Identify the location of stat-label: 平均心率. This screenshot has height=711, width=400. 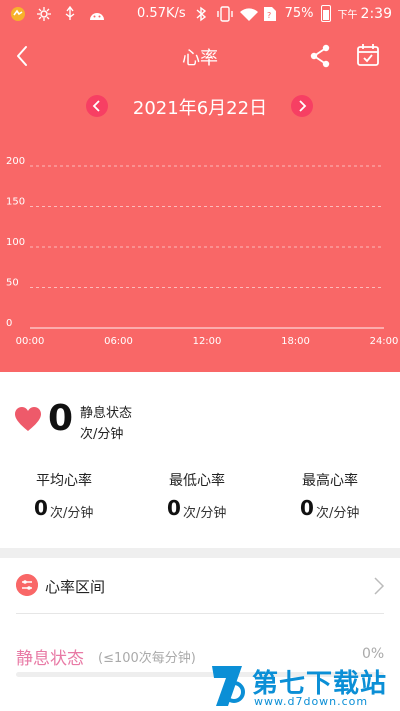
(64, 481).